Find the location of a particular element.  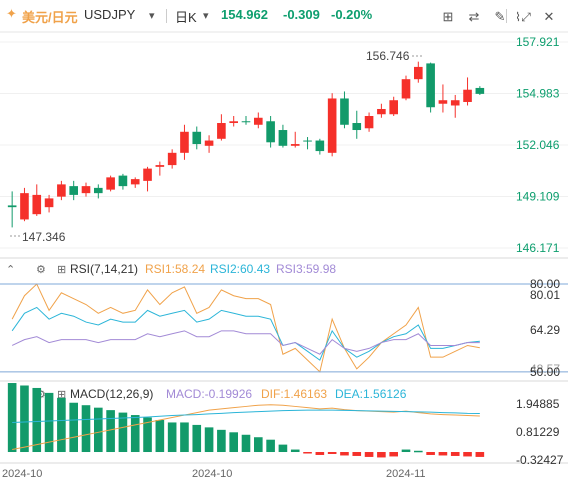

rsi-tick-label: 64.29 is located at coordinates (545, 330).